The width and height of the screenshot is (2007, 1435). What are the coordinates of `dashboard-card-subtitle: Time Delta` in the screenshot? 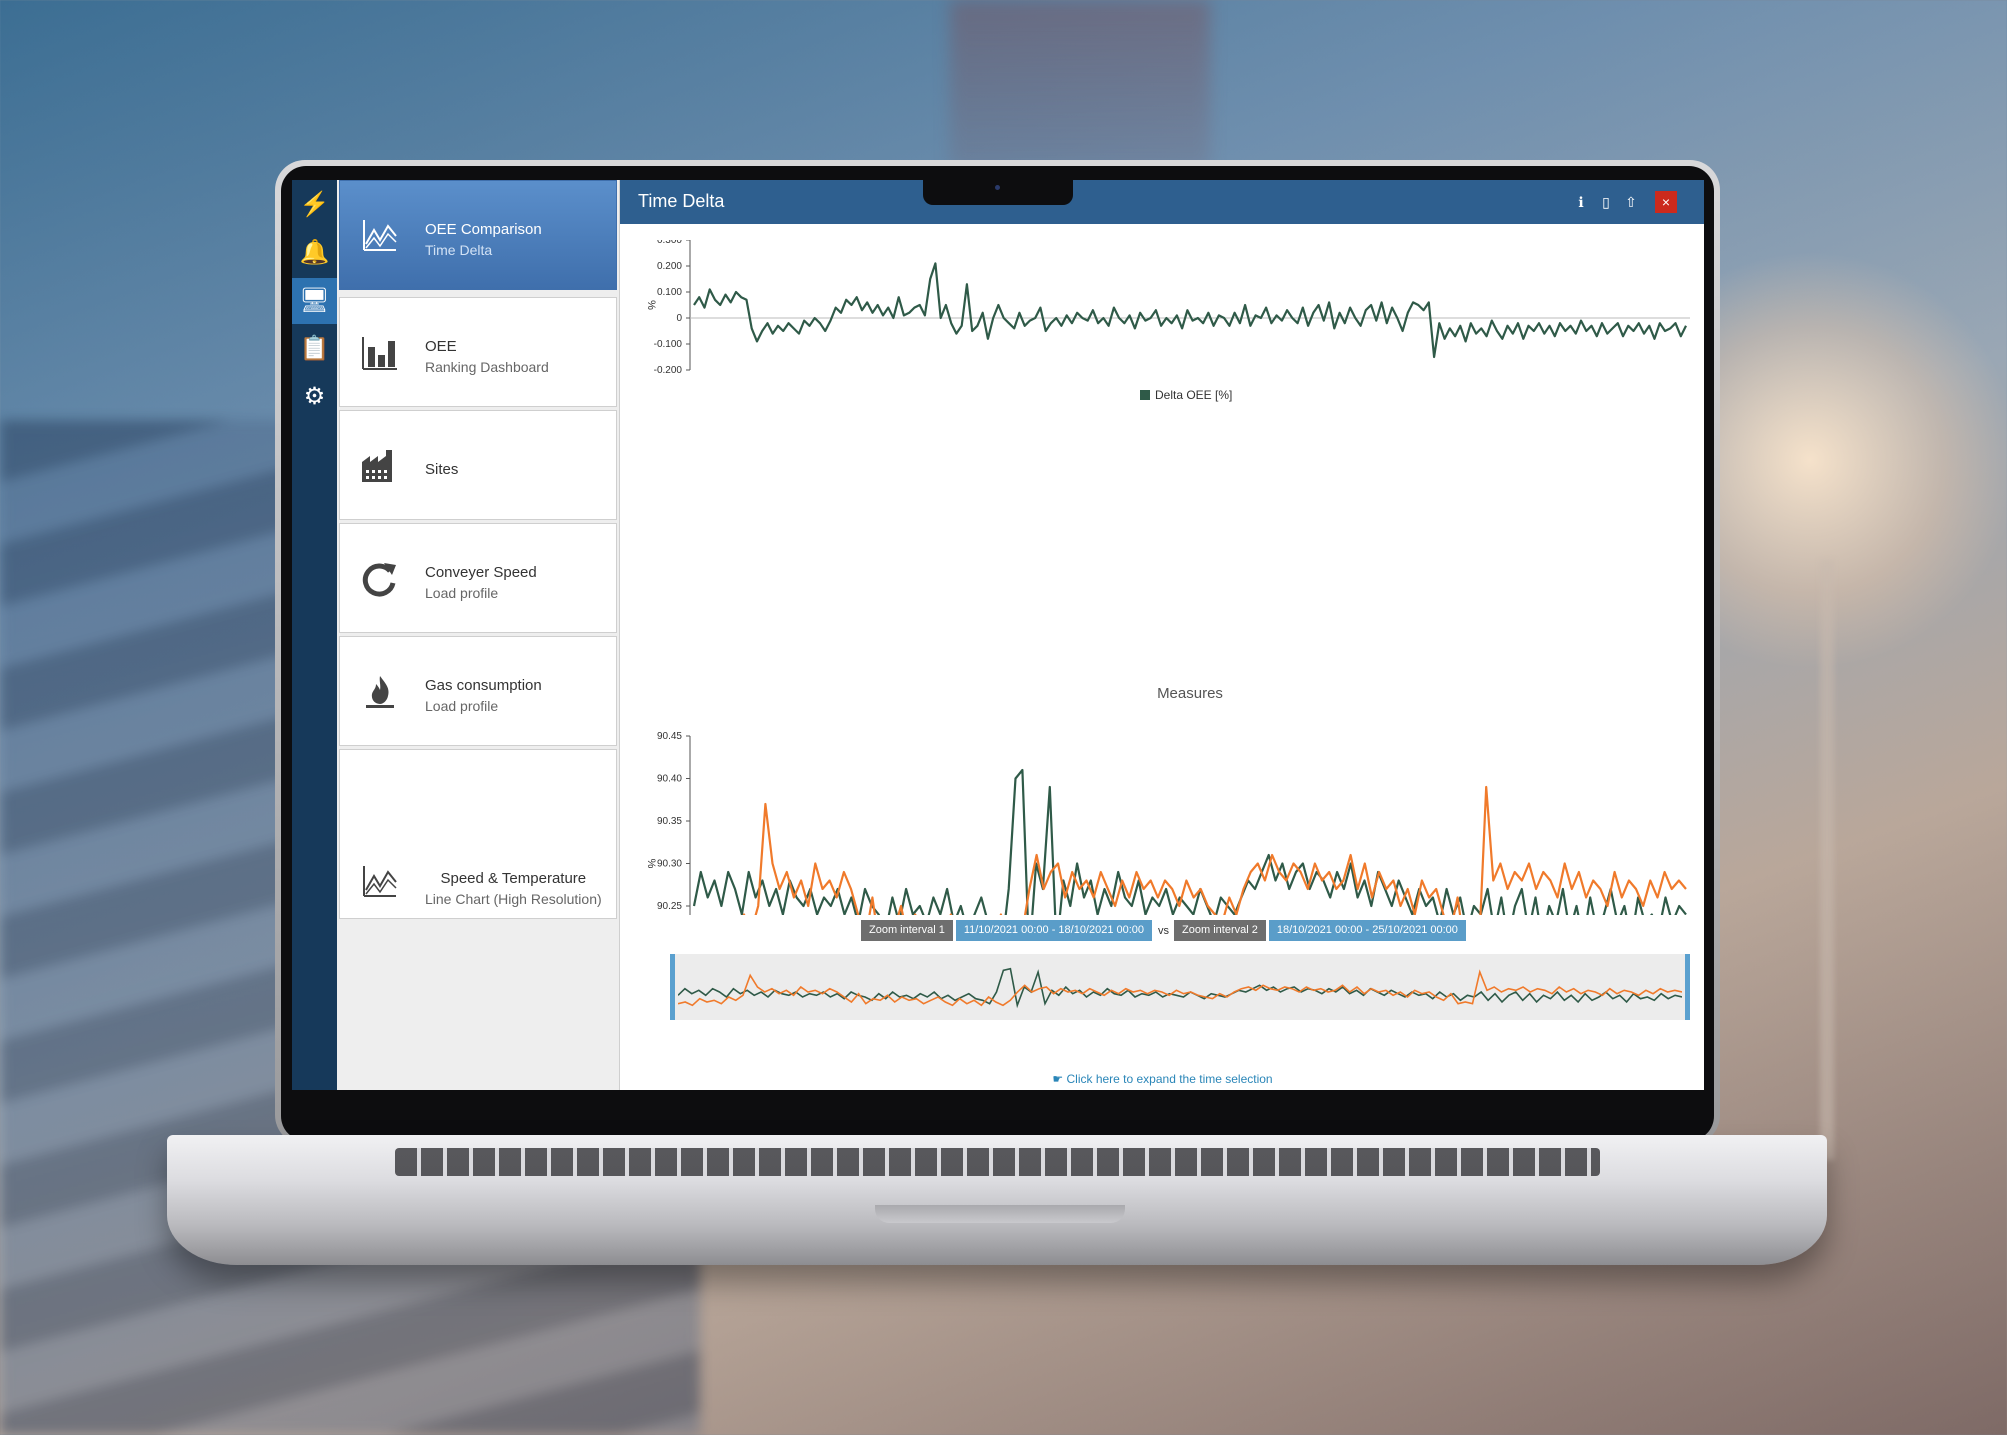 It's located at (459, 250).